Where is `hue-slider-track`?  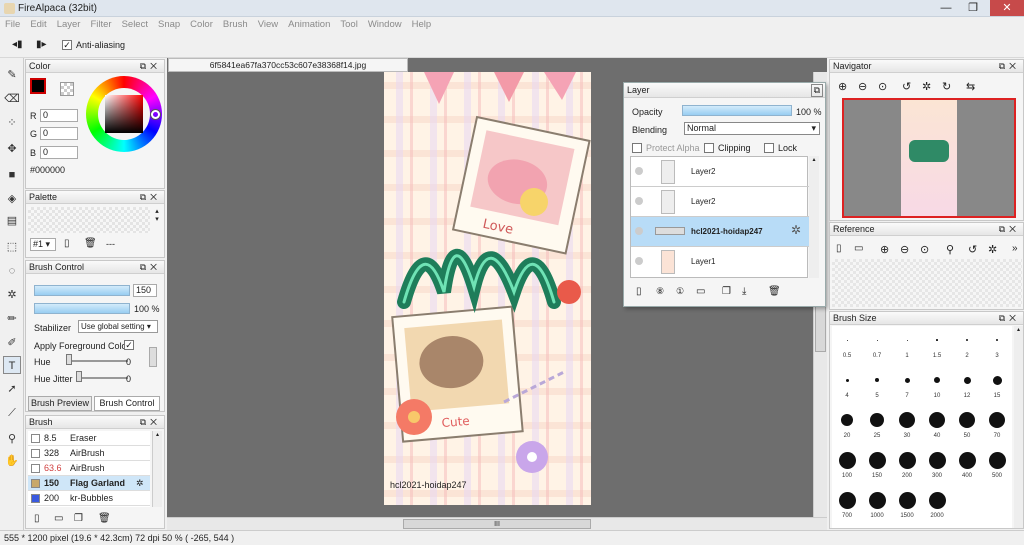
hue-slider-track is located at coordinates (97, 361).